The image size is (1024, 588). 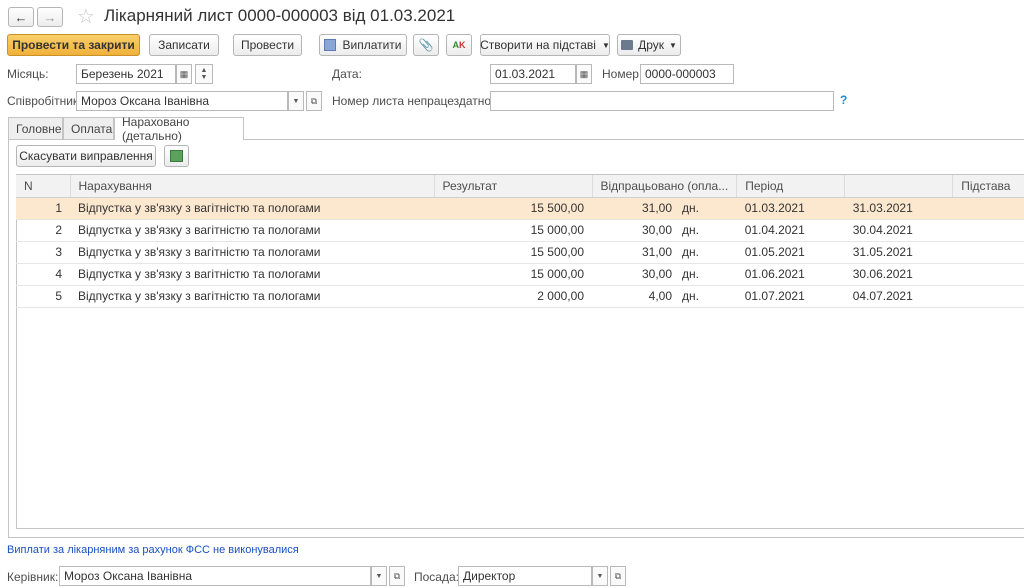 I want to click on date-field: 01.03.2021, so click(x=533, y=74).